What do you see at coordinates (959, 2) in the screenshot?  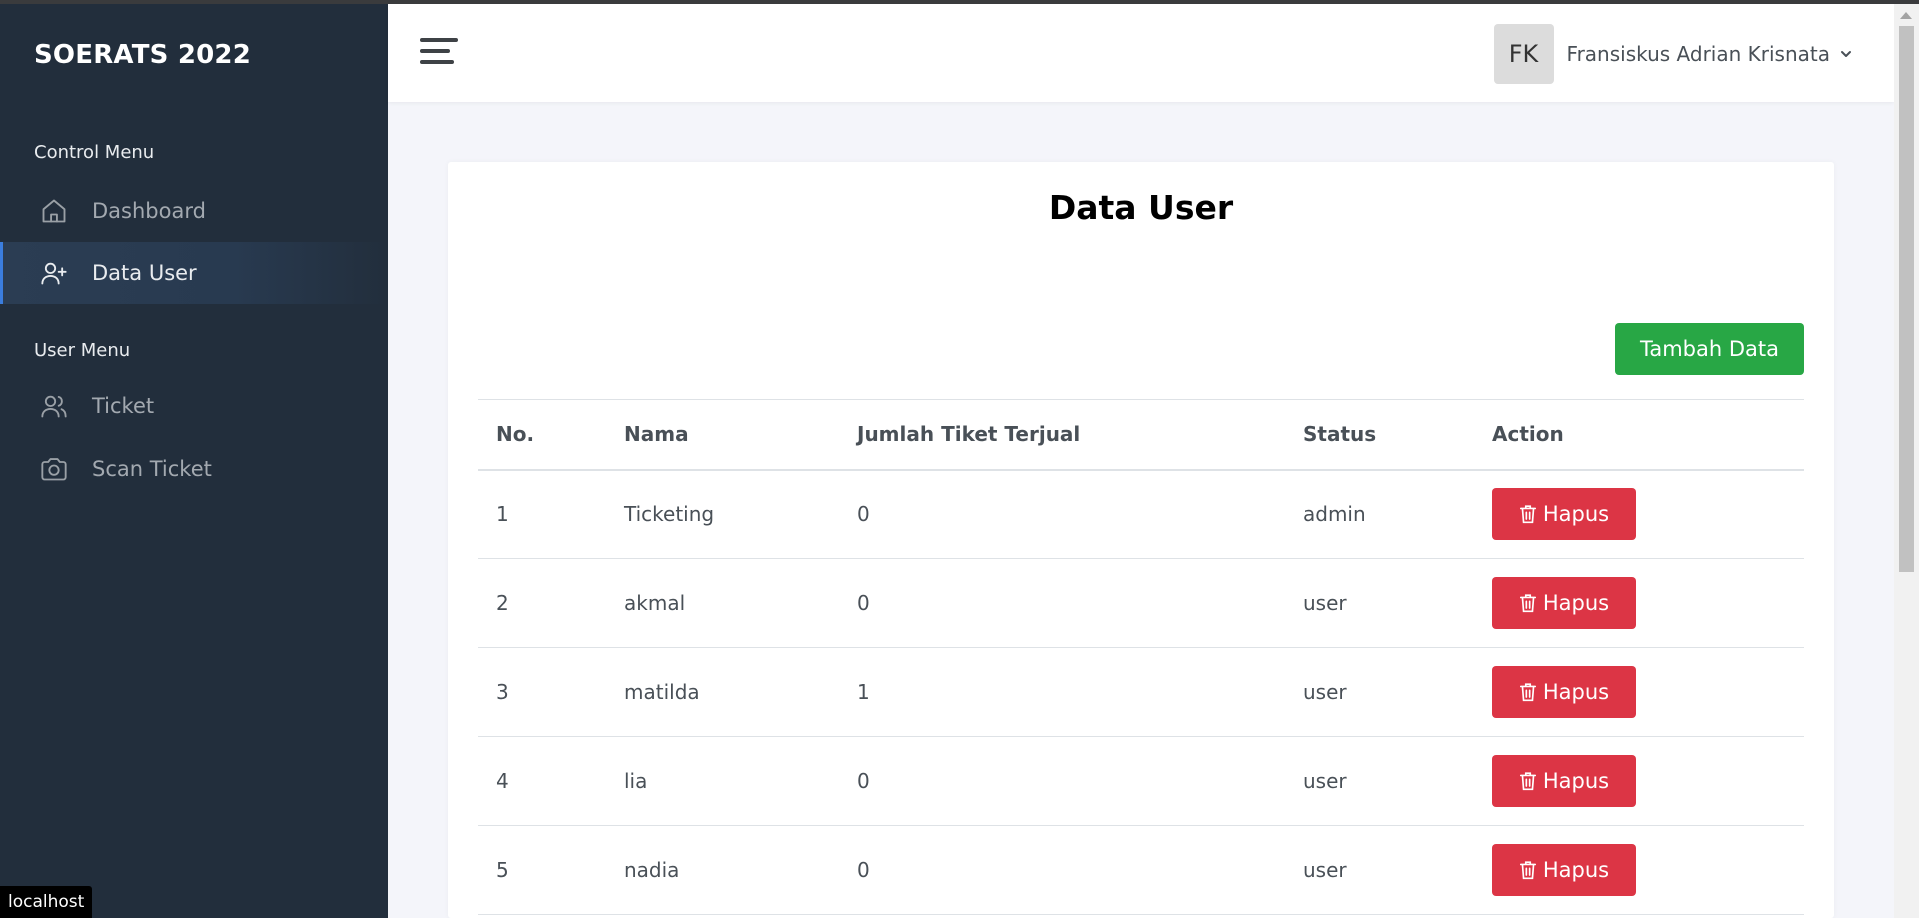 I see `window-top-border` at bounding box center [959, 2].